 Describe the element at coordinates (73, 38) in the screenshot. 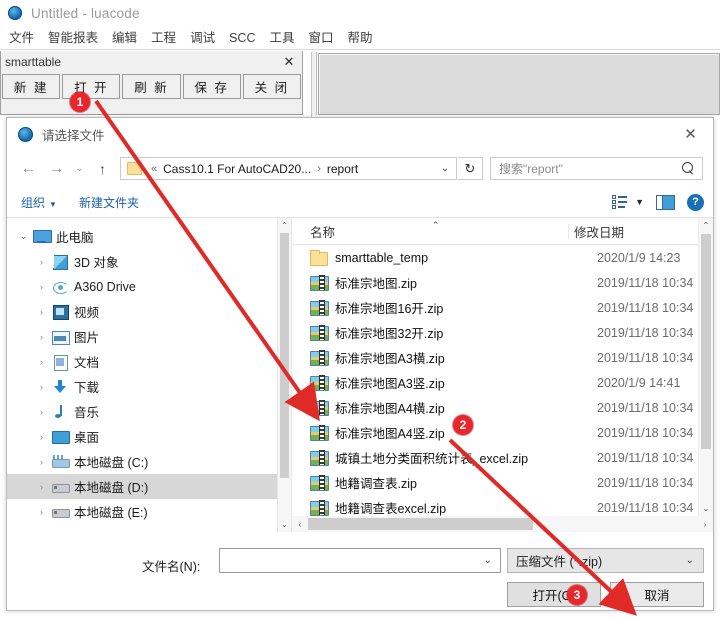

I see `menu-item-smartreport: 智能报表` at that location.